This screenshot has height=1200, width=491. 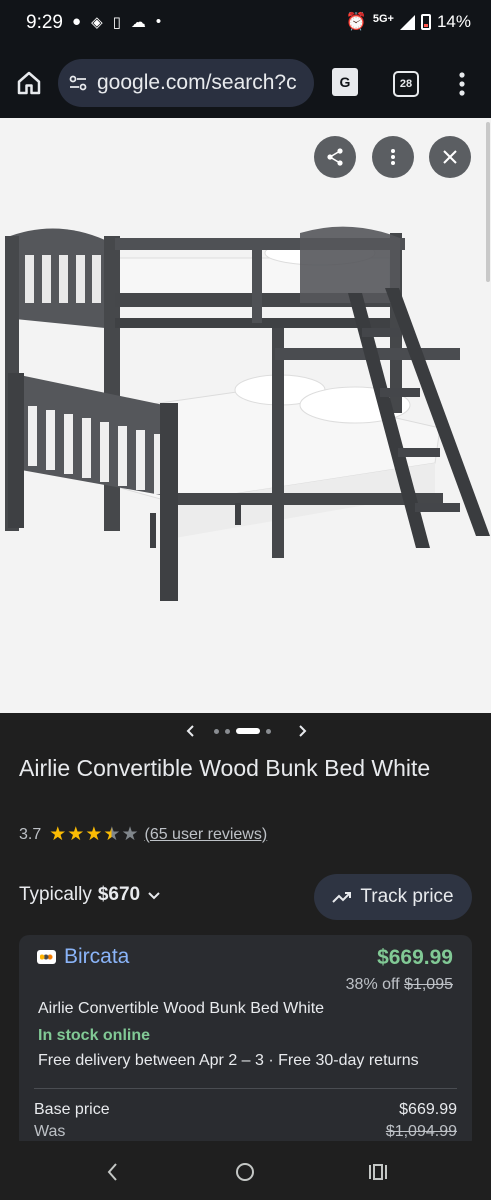 What do you see at coordinates (245, 1132) in the screenshot?
I see `was-price-row: Was $1,094.99` at bounding box center [245, 1132].